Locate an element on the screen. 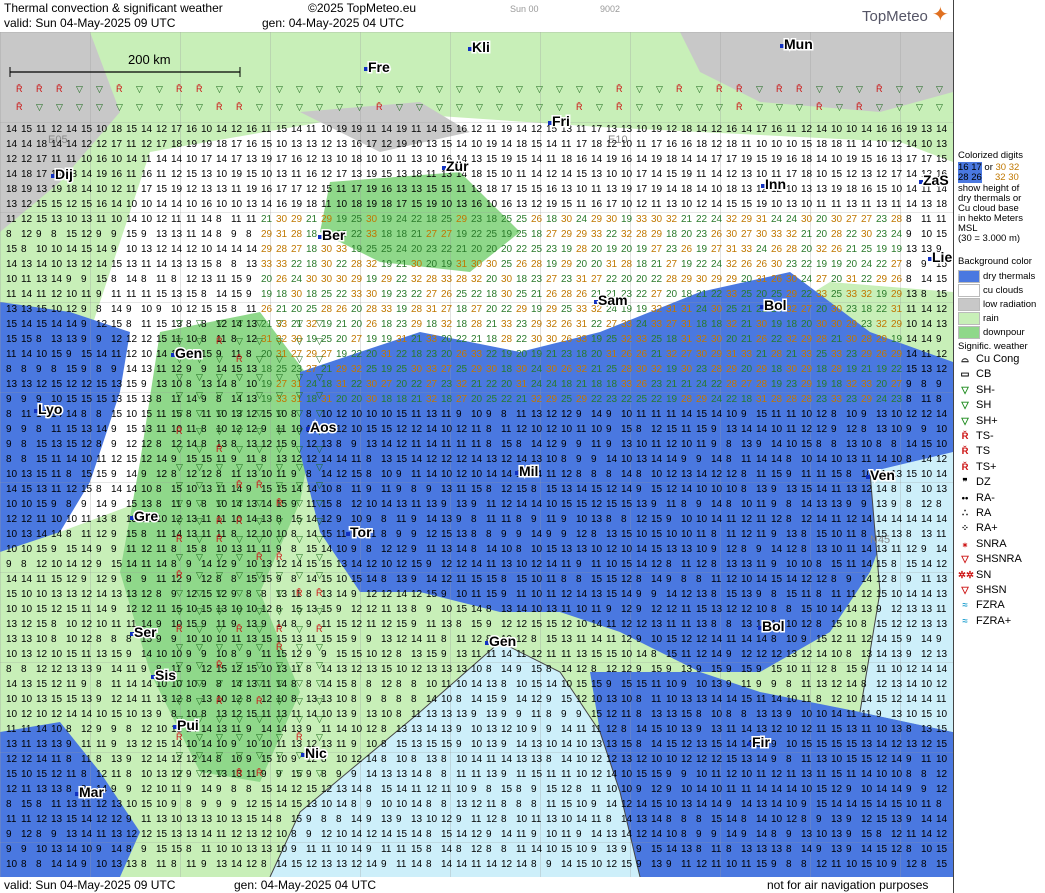 Image resolution: width=1045 pixels, height=893 pixels. thermal-digit: 29 is located at coordinates (807, 369).